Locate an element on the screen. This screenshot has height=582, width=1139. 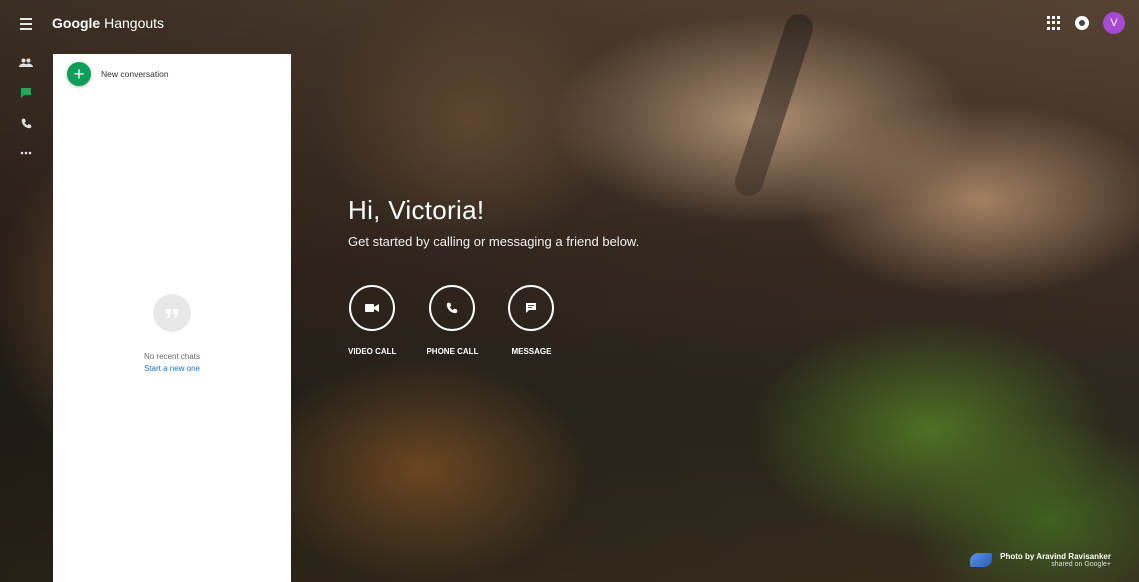
message-button: MESSAGE is located at coordinates (531, 320).